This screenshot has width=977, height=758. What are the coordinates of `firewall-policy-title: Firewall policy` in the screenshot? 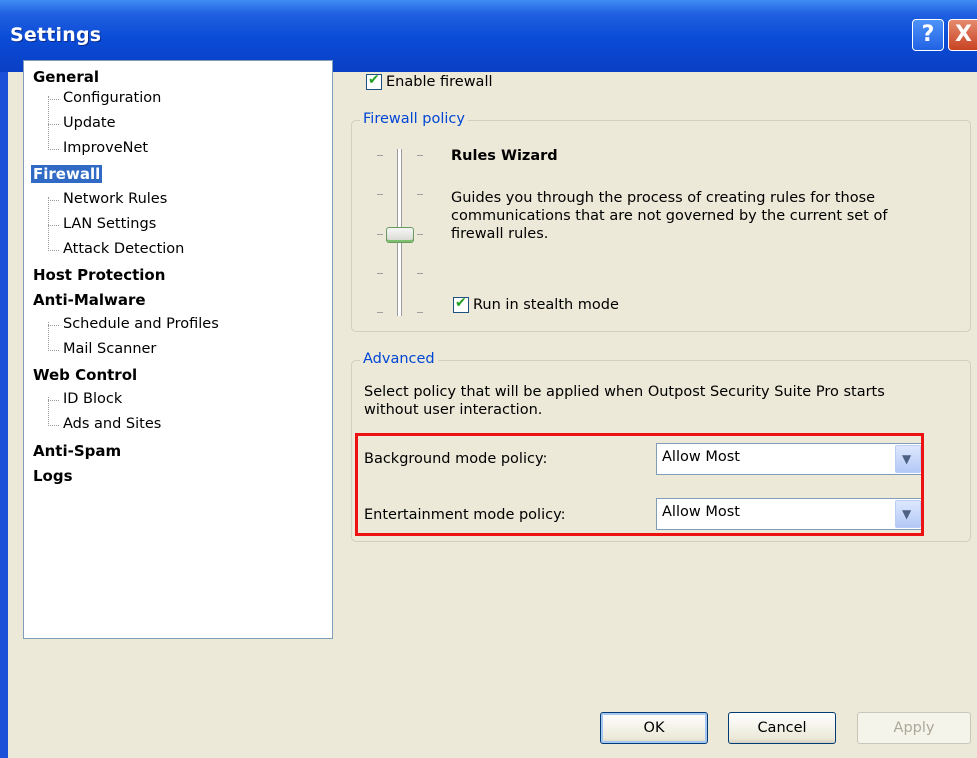 It's located at (414, 119).